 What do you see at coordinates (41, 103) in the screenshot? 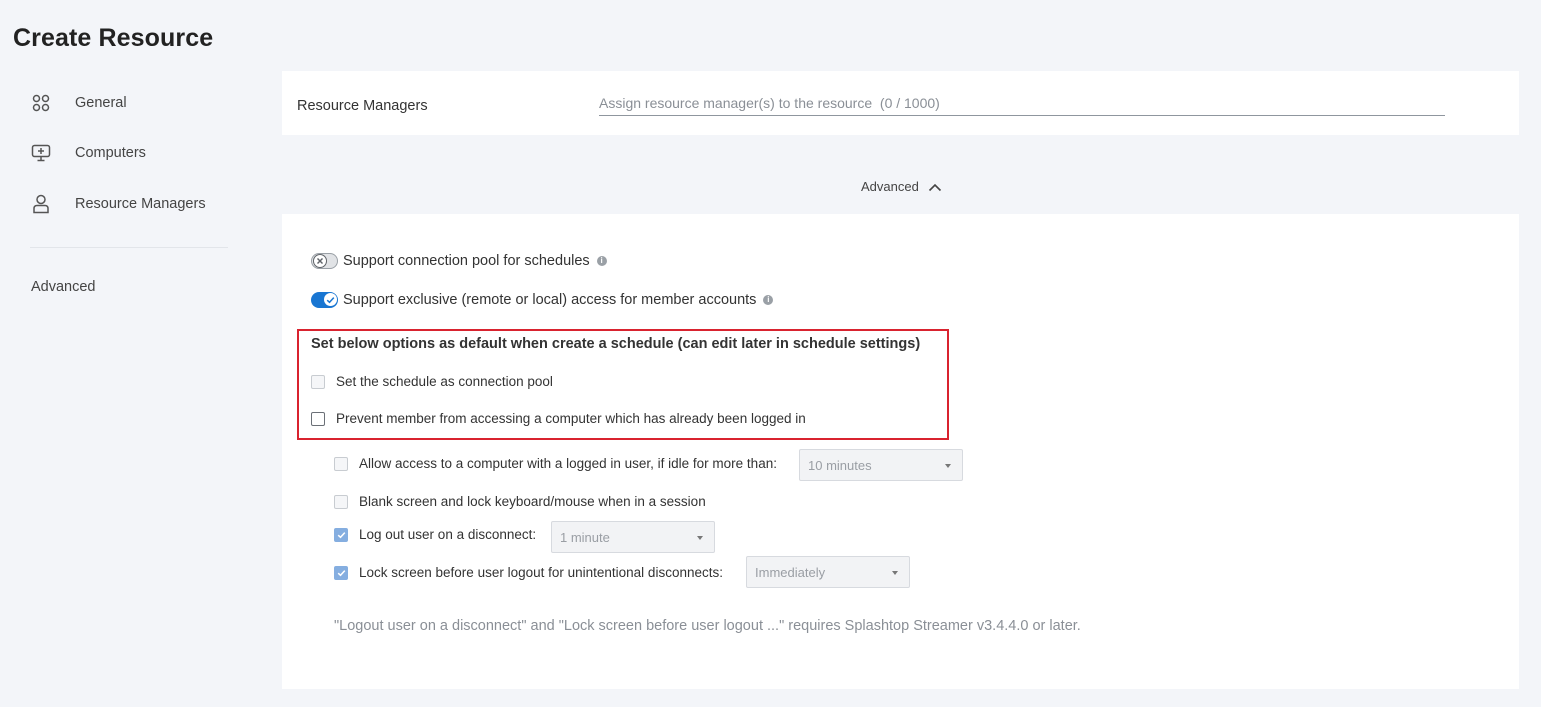
I see `grid-icon` at bounding box center [41, 103].